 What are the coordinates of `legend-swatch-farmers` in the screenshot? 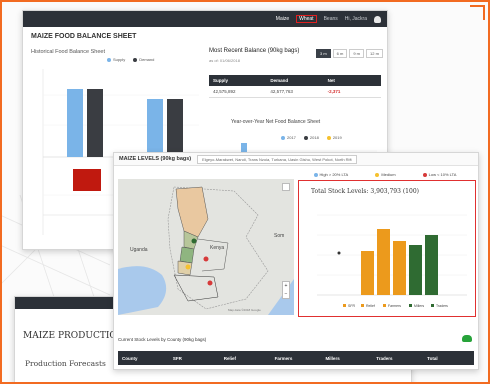 It's located at (384, 305).